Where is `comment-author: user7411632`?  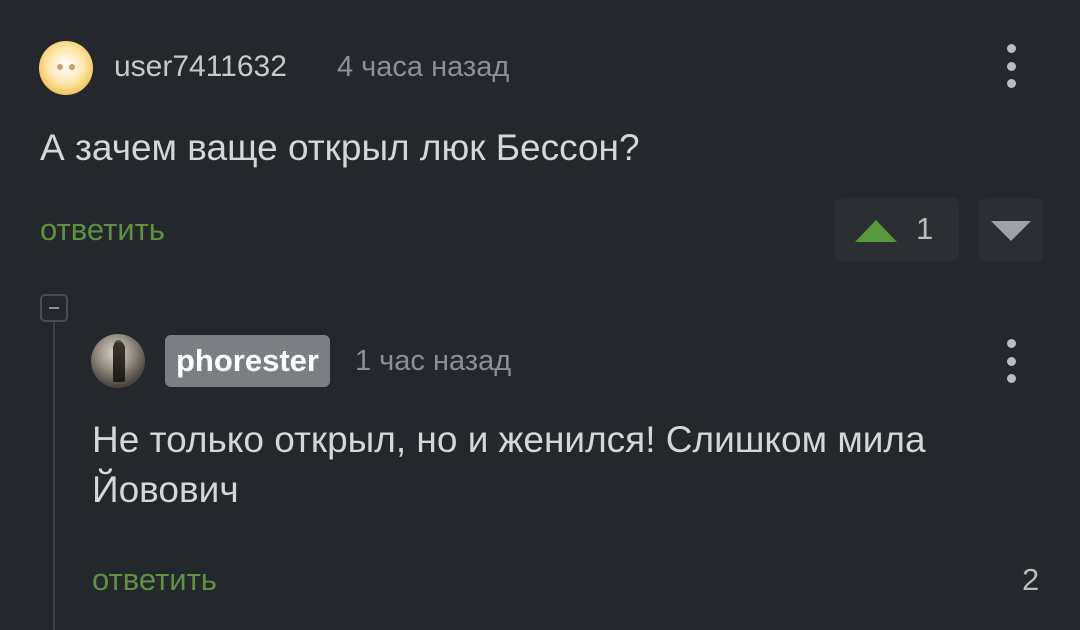 comment-author: user7411632 is located at coordinates (200, 67).